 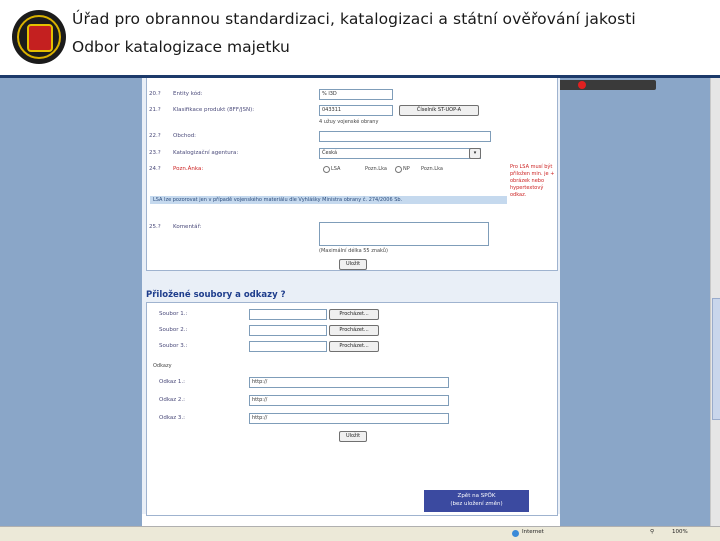 I want to click on trade-name-input, so click(x=405, y=136).